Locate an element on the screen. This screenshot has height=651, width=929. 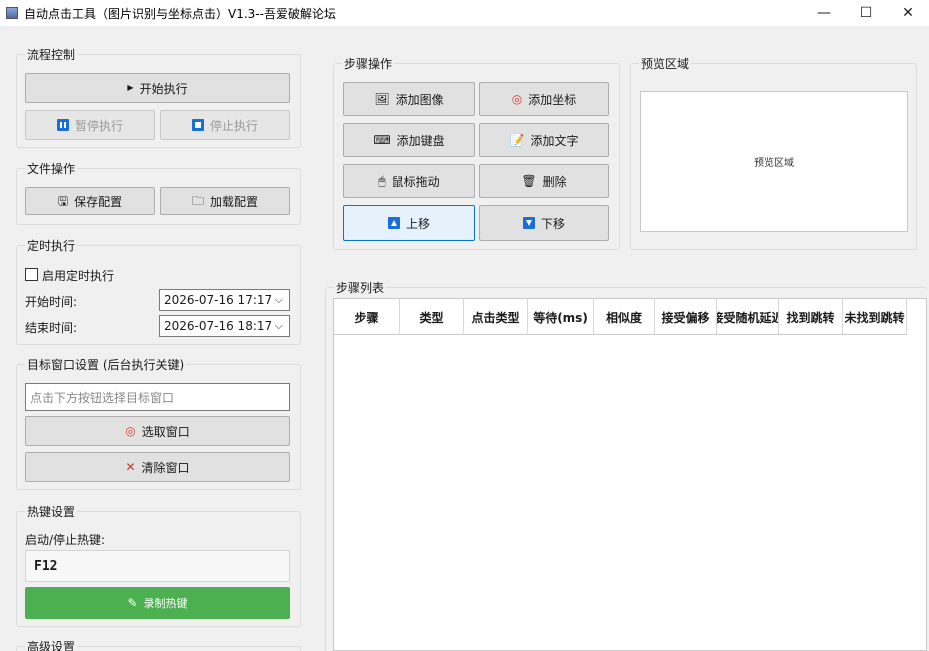
stop-label: 停止执行 is located at coordinates (233, 125).